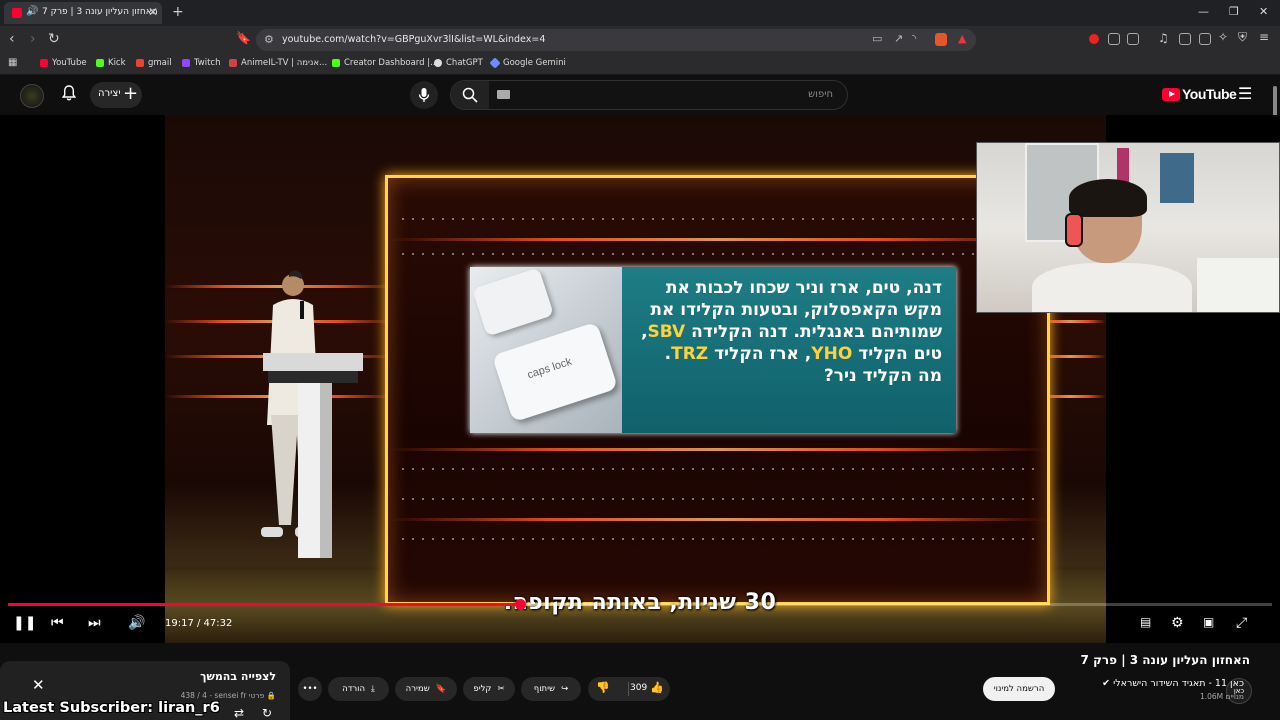 This screenshot has width=1280, height=720. What do you see at coordinates (1241, 623) in the screenshot?
I see `fullscreen-icon: ⤢` at bounding box center [1241, 623].